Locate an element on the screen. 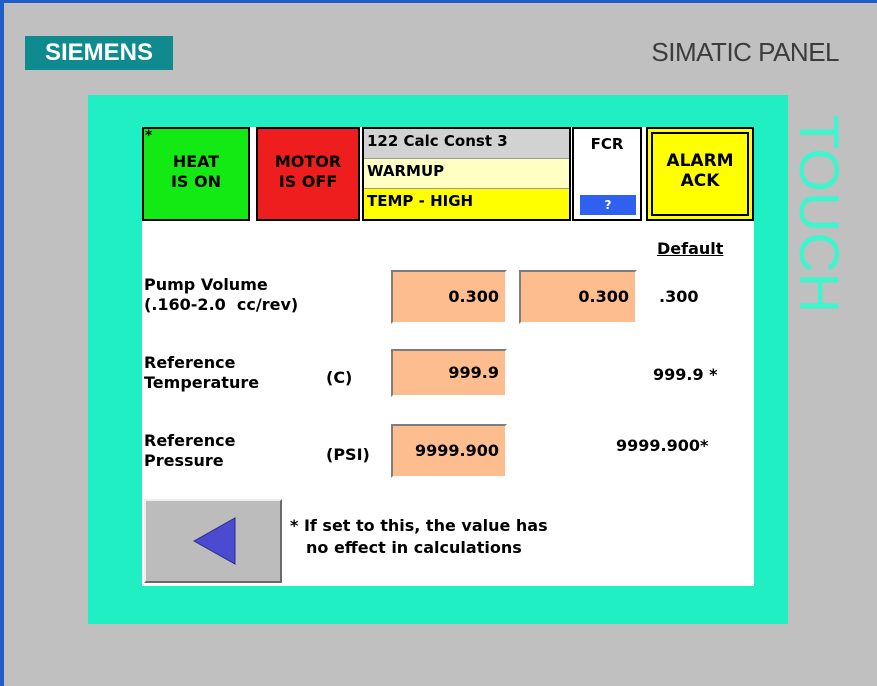 The height and width of the screenshot is (686, 877). pump-volume-default: .300 is located at coordinates (679, 296).